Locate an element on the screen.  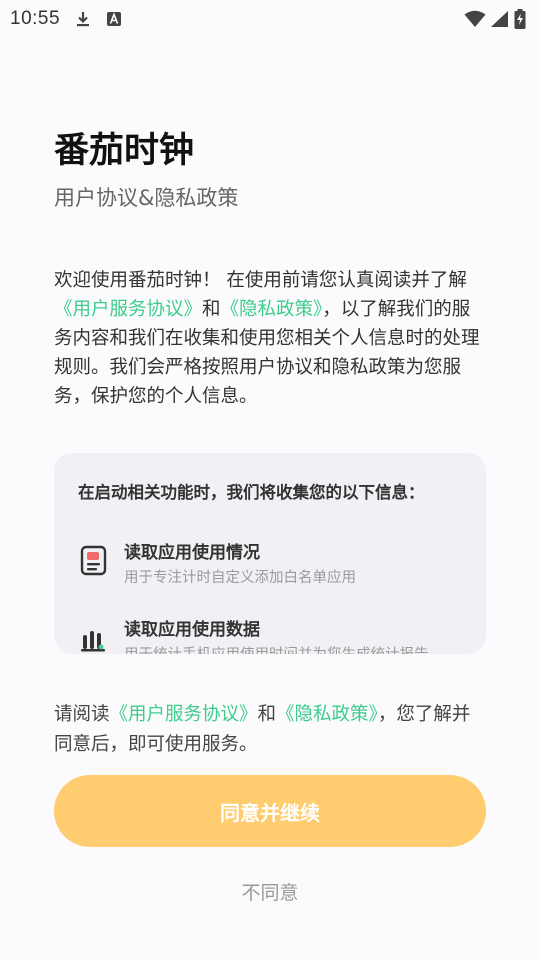
status-bar: 10:55 is located at coordinates (270, 19).